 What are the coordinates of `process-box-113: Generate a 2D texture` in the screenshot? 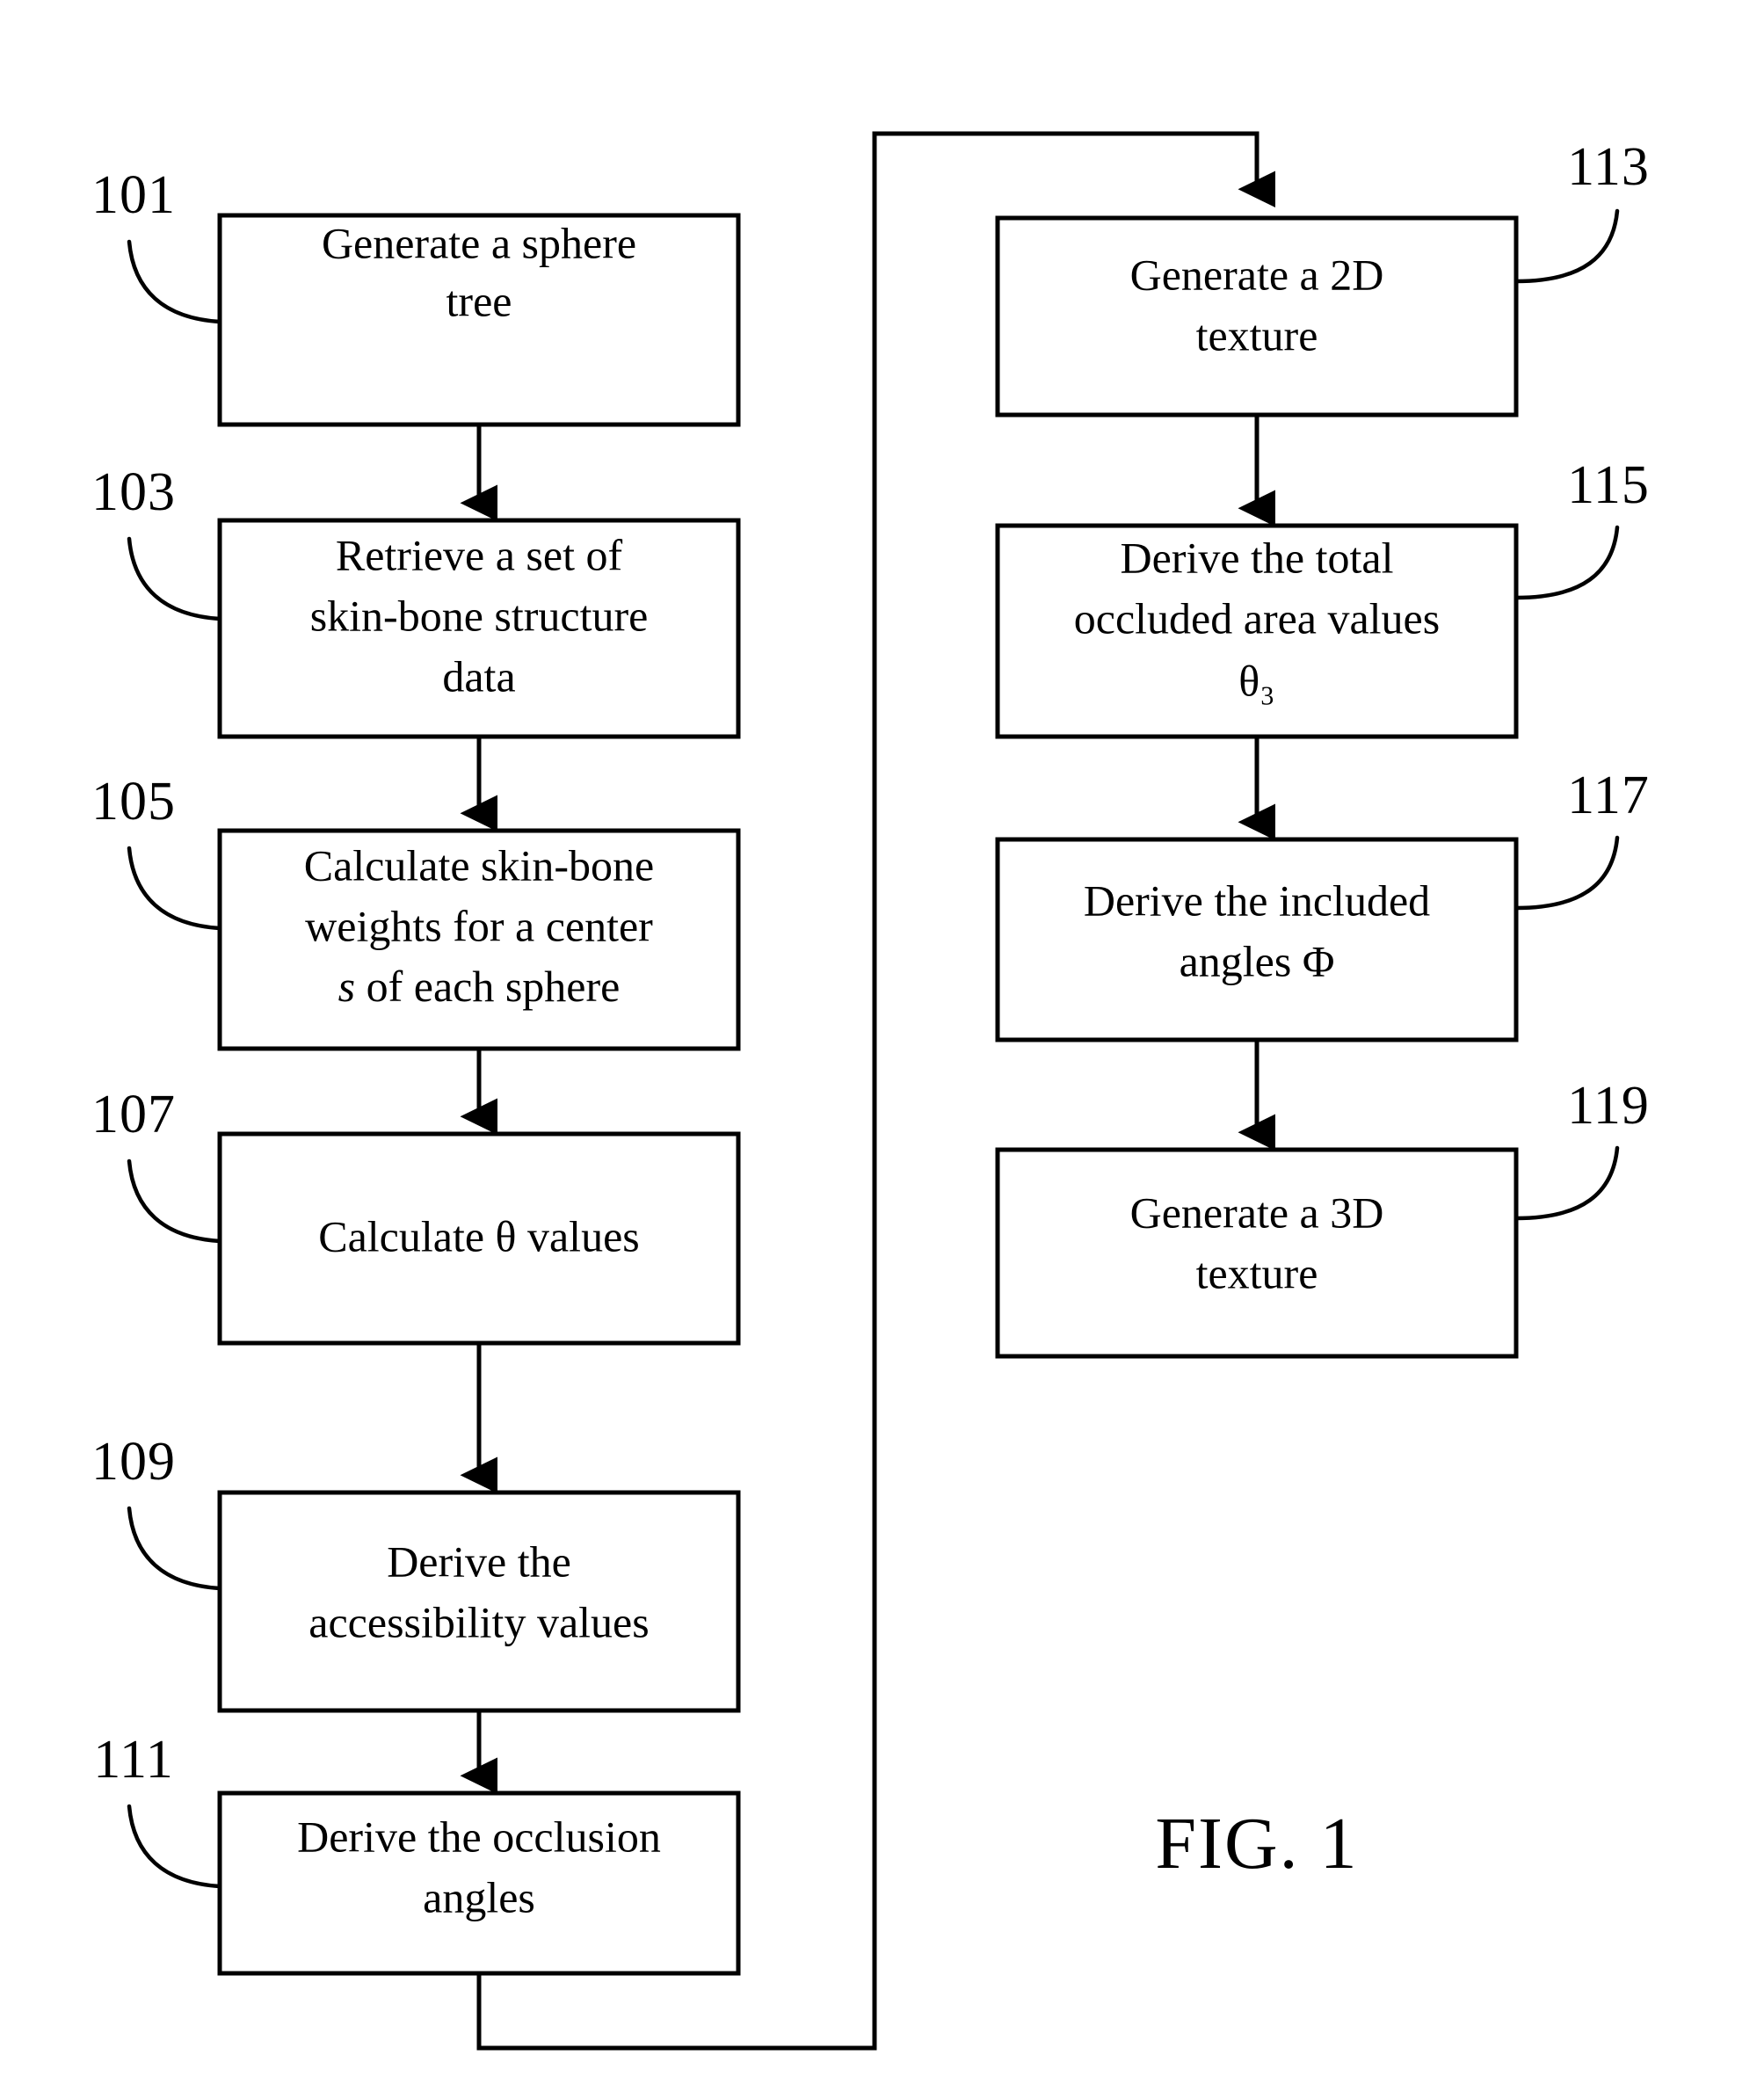 It's located at (1257, 316).